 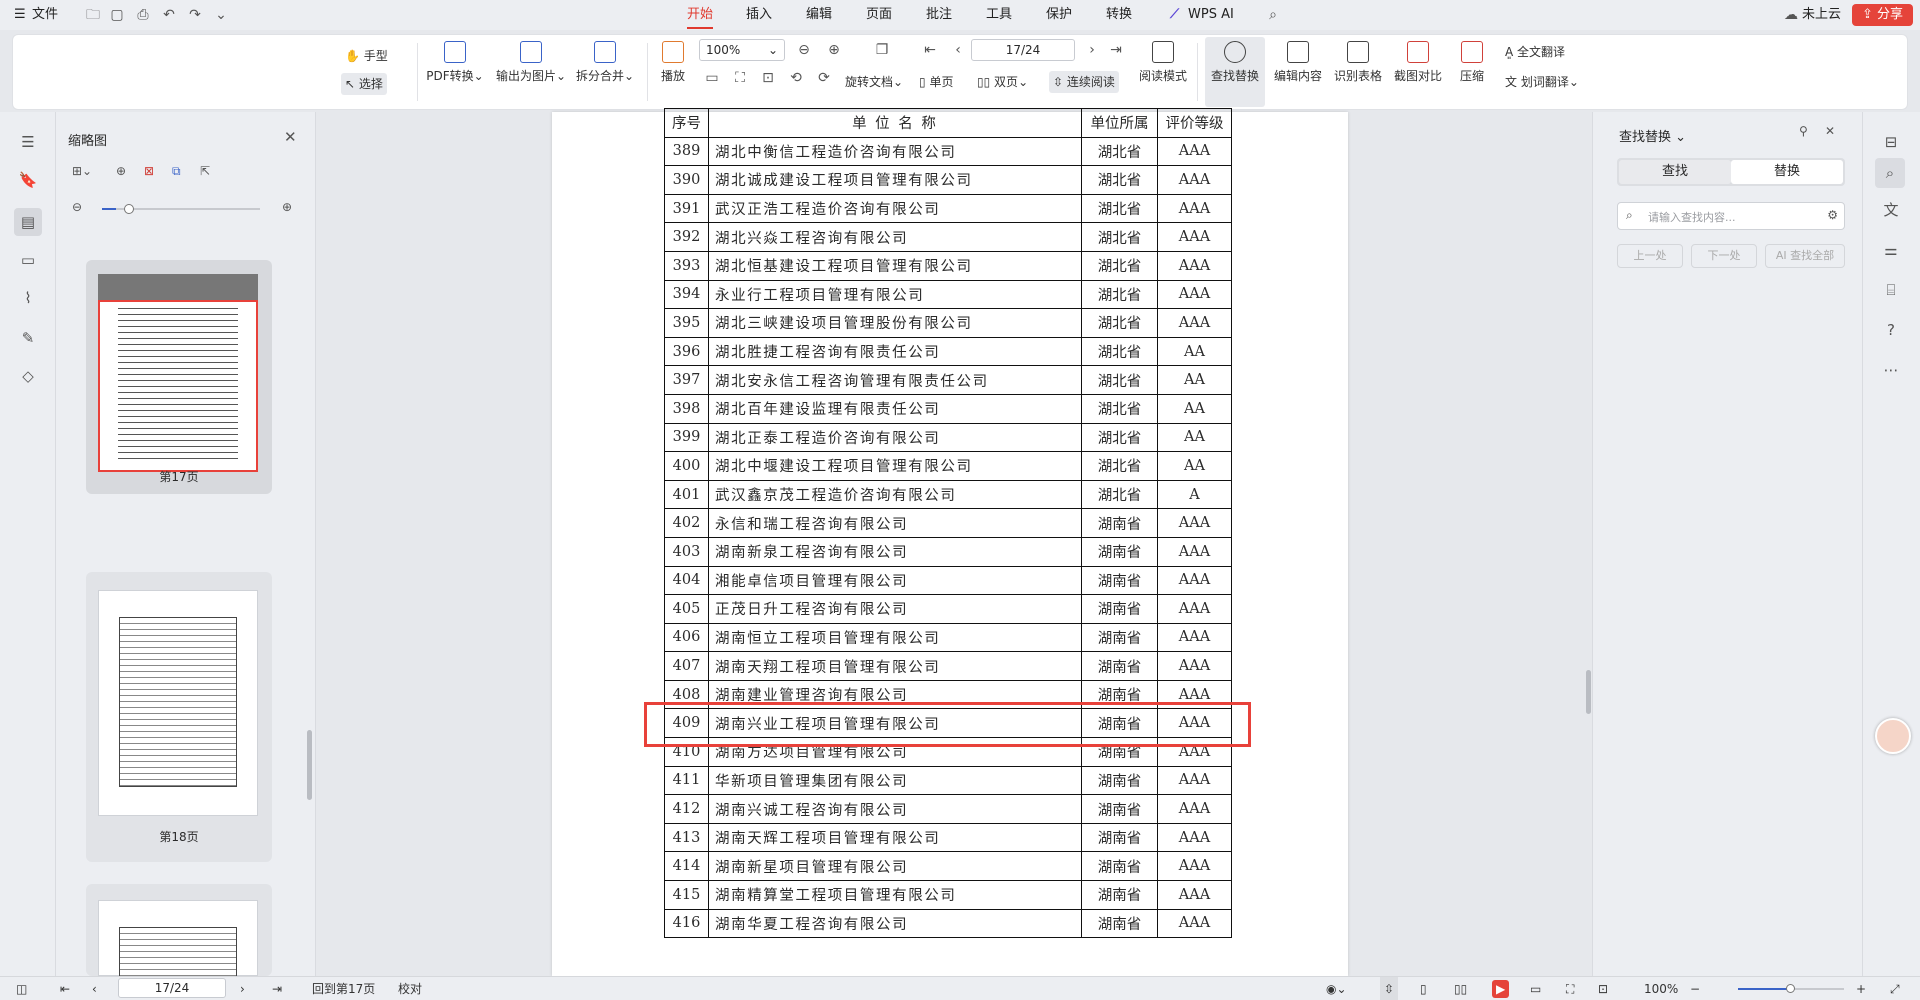 What do you see at coordinates (1460, 988) in the screenshot?
I see `double-page-view-icon: ▯▯` at bounding box center [1460, 988].